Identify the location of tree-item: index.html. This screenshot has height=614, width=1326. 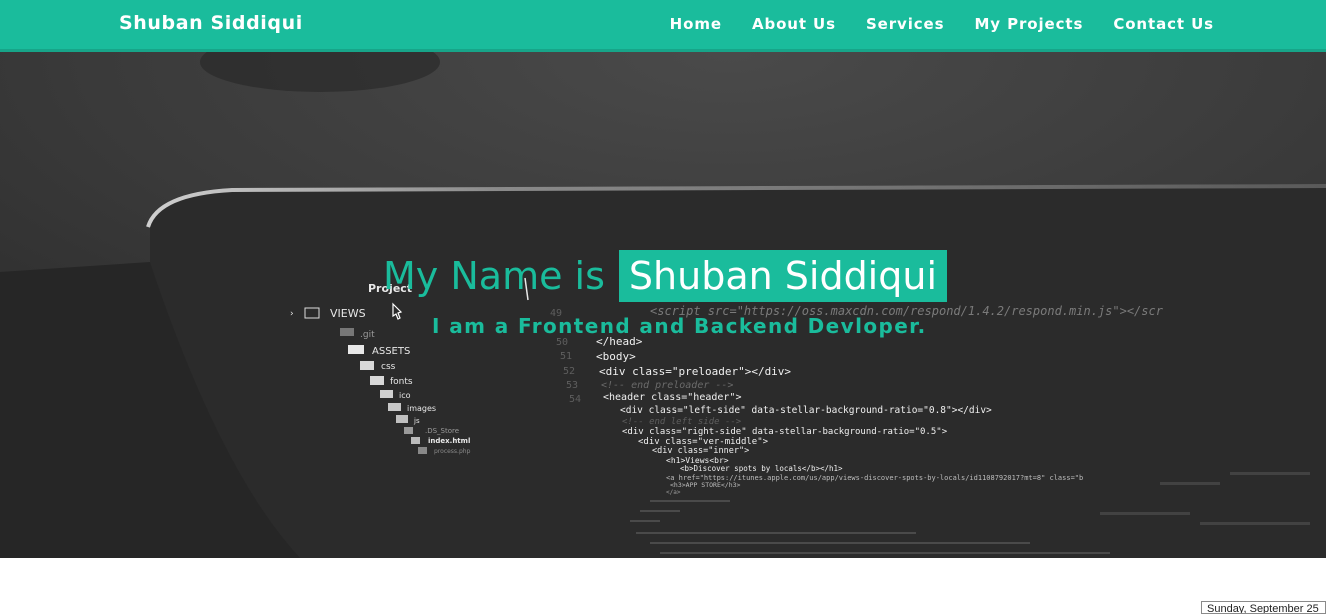
(449, 441).